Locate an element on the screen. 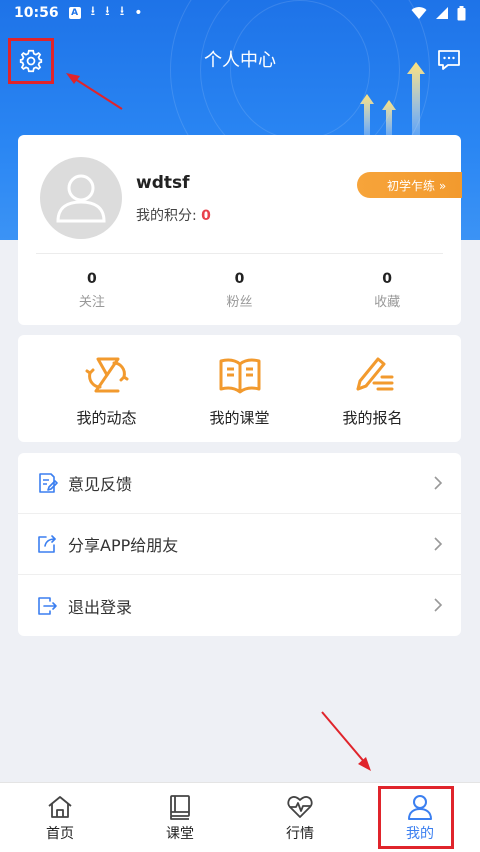  nav-classroom: 课堂 is located at coordinates (180, 817).